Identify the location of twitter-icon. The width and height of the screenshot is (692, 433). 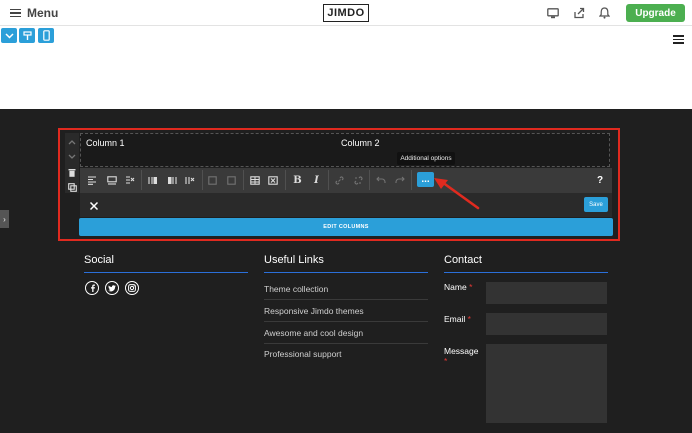
(112, 288).